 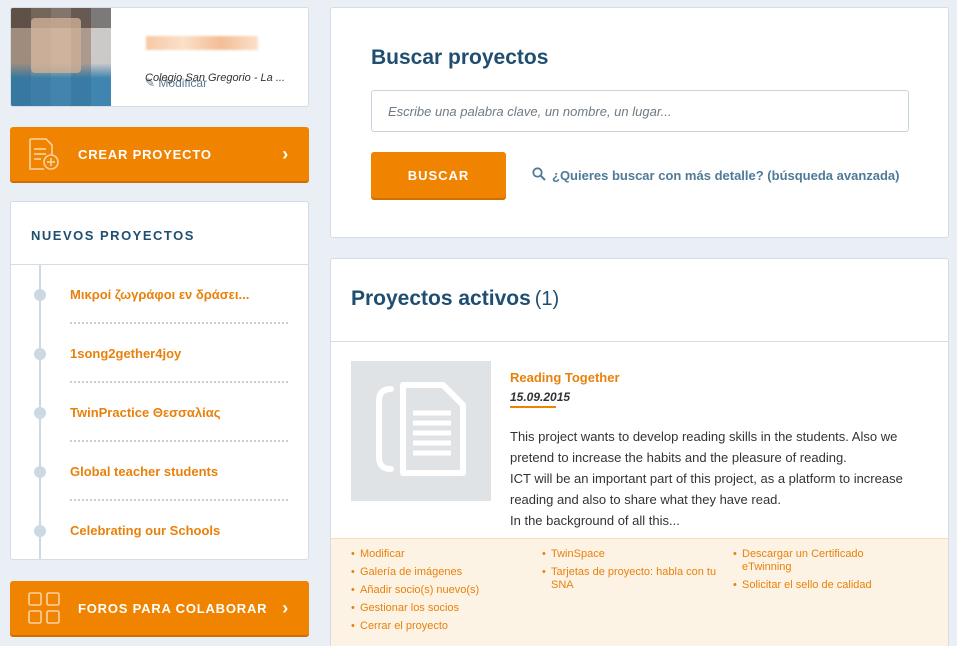 What do you see at coordinates (44, 154) in the screenshot?
I see `document-add-icon` at bounding box center [44, 154].